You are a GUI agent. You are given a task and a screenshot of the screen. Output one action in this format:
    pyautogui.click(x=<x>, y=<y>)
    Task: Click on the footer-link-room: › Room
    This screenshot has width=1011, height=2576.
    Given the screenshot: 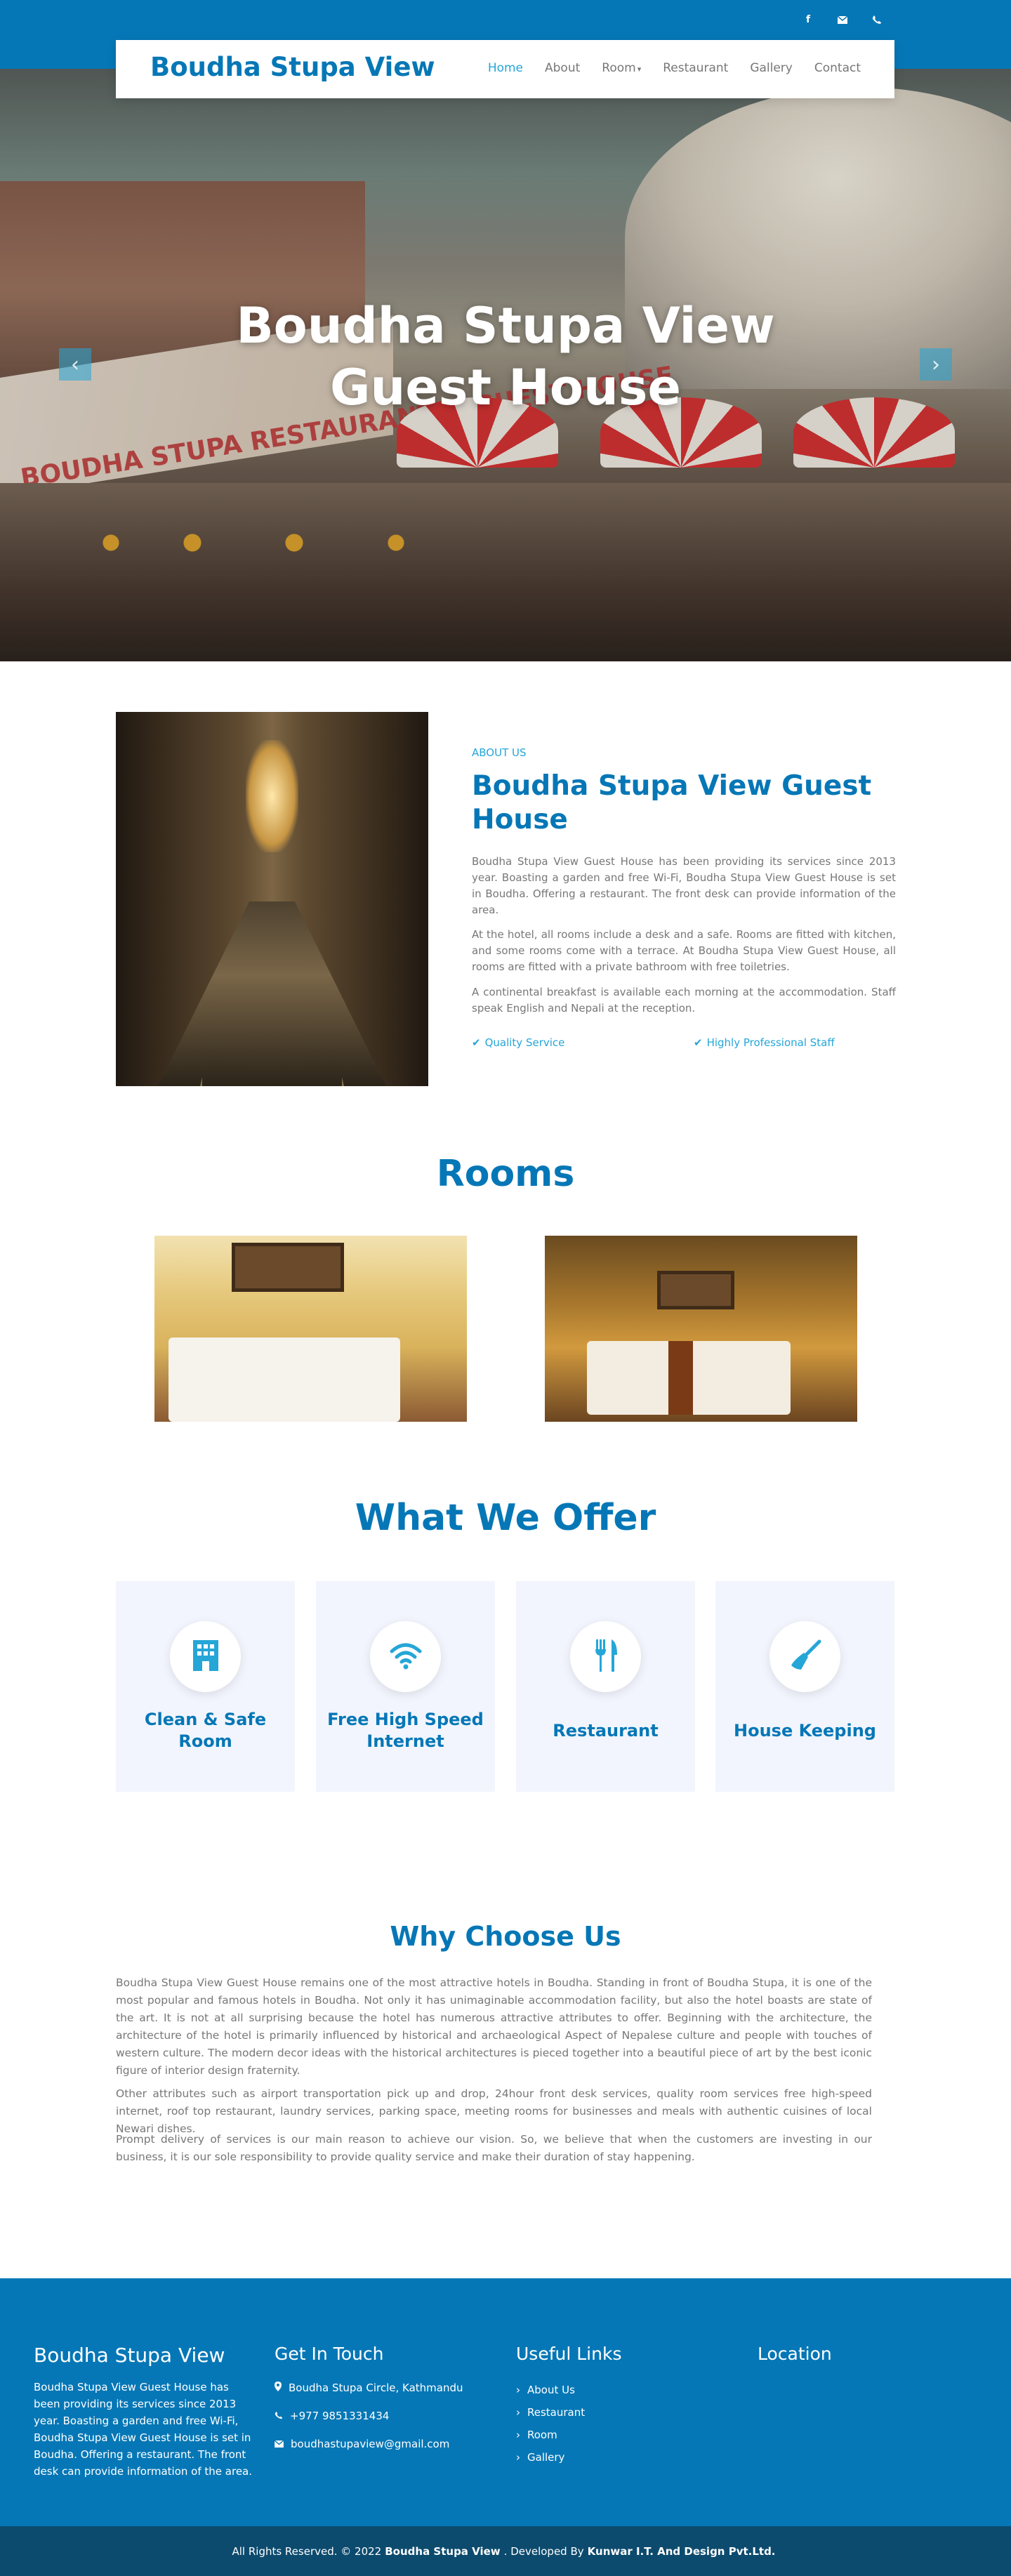 What is the action you would take?
    pyautogui.click(x=536, y=2435)
    